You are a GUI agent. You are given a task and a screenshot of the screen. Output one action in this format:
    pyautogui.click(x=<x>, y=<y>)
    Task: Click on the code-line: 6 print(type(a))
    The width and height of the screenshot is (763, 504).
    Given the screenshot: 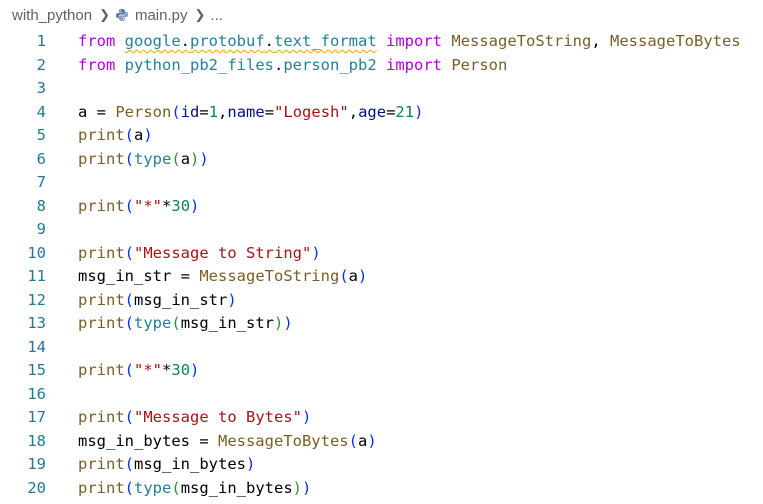 What is the action you would take?
    pyautogui.click(x=381, y=160)
    